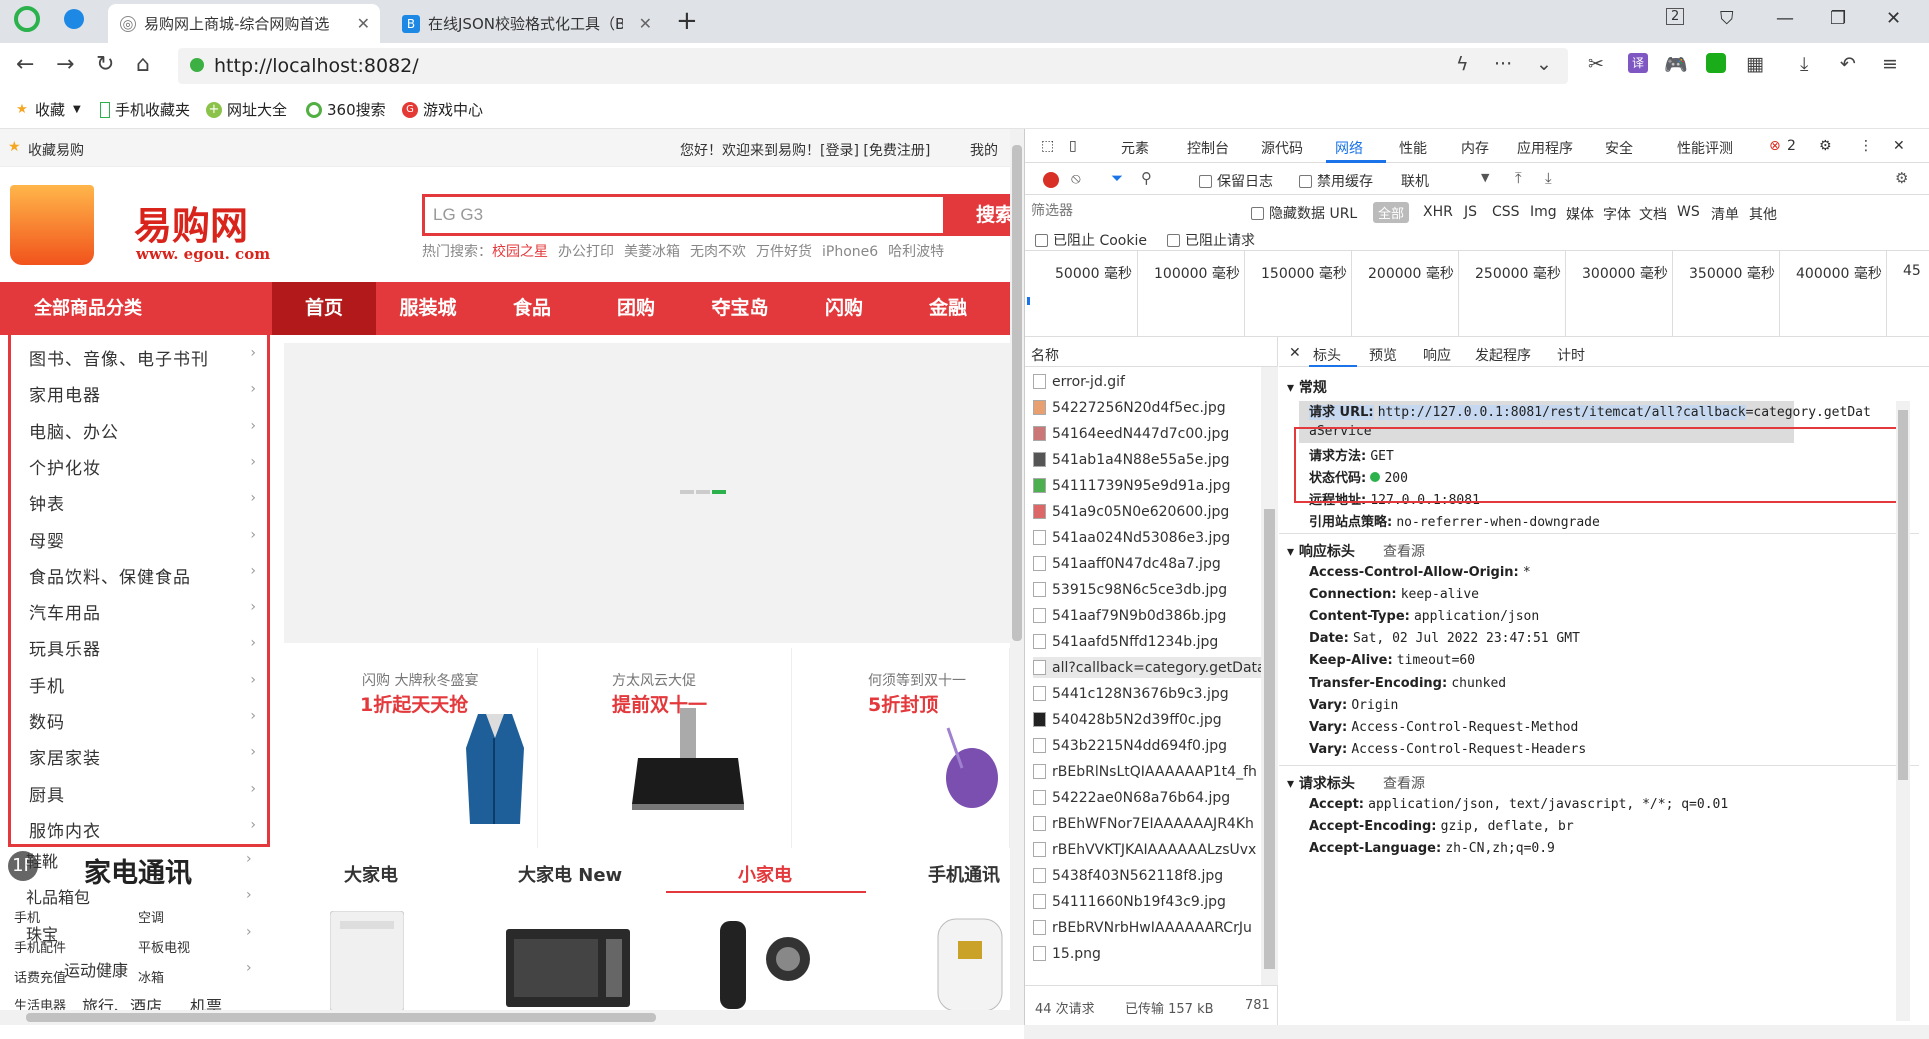  I want to click on throttling-select: 联机, so click(1415, 181).